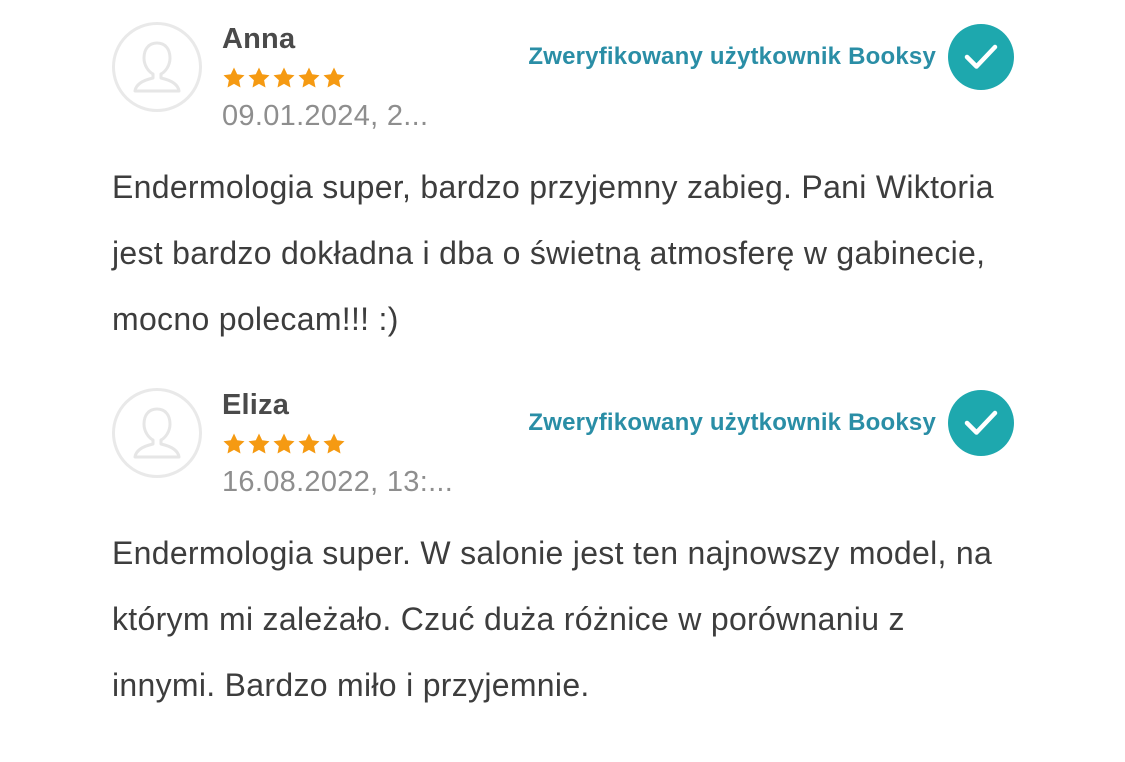  I want to click on review-author: Anna, so click(259, 39).